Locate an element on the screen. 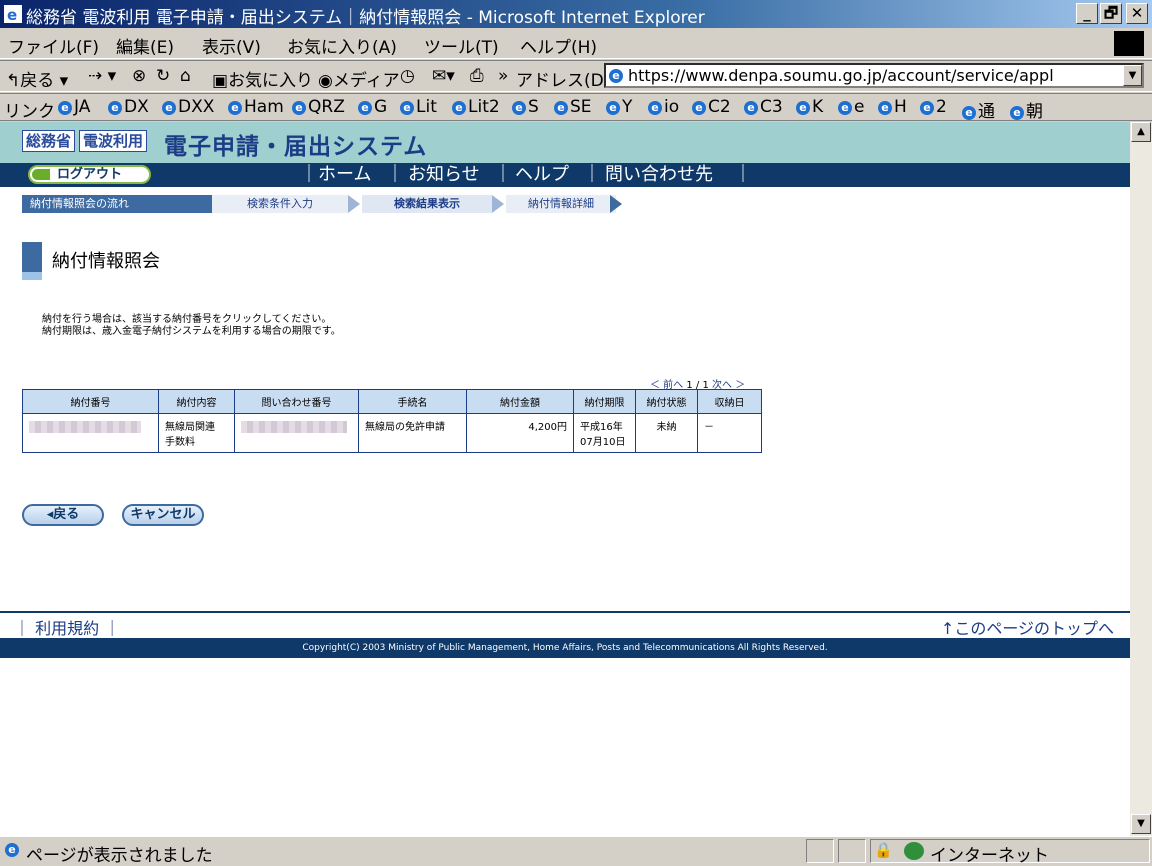  procedure-cell: 無線局の免許申請 is located at coordinates (412, 433).